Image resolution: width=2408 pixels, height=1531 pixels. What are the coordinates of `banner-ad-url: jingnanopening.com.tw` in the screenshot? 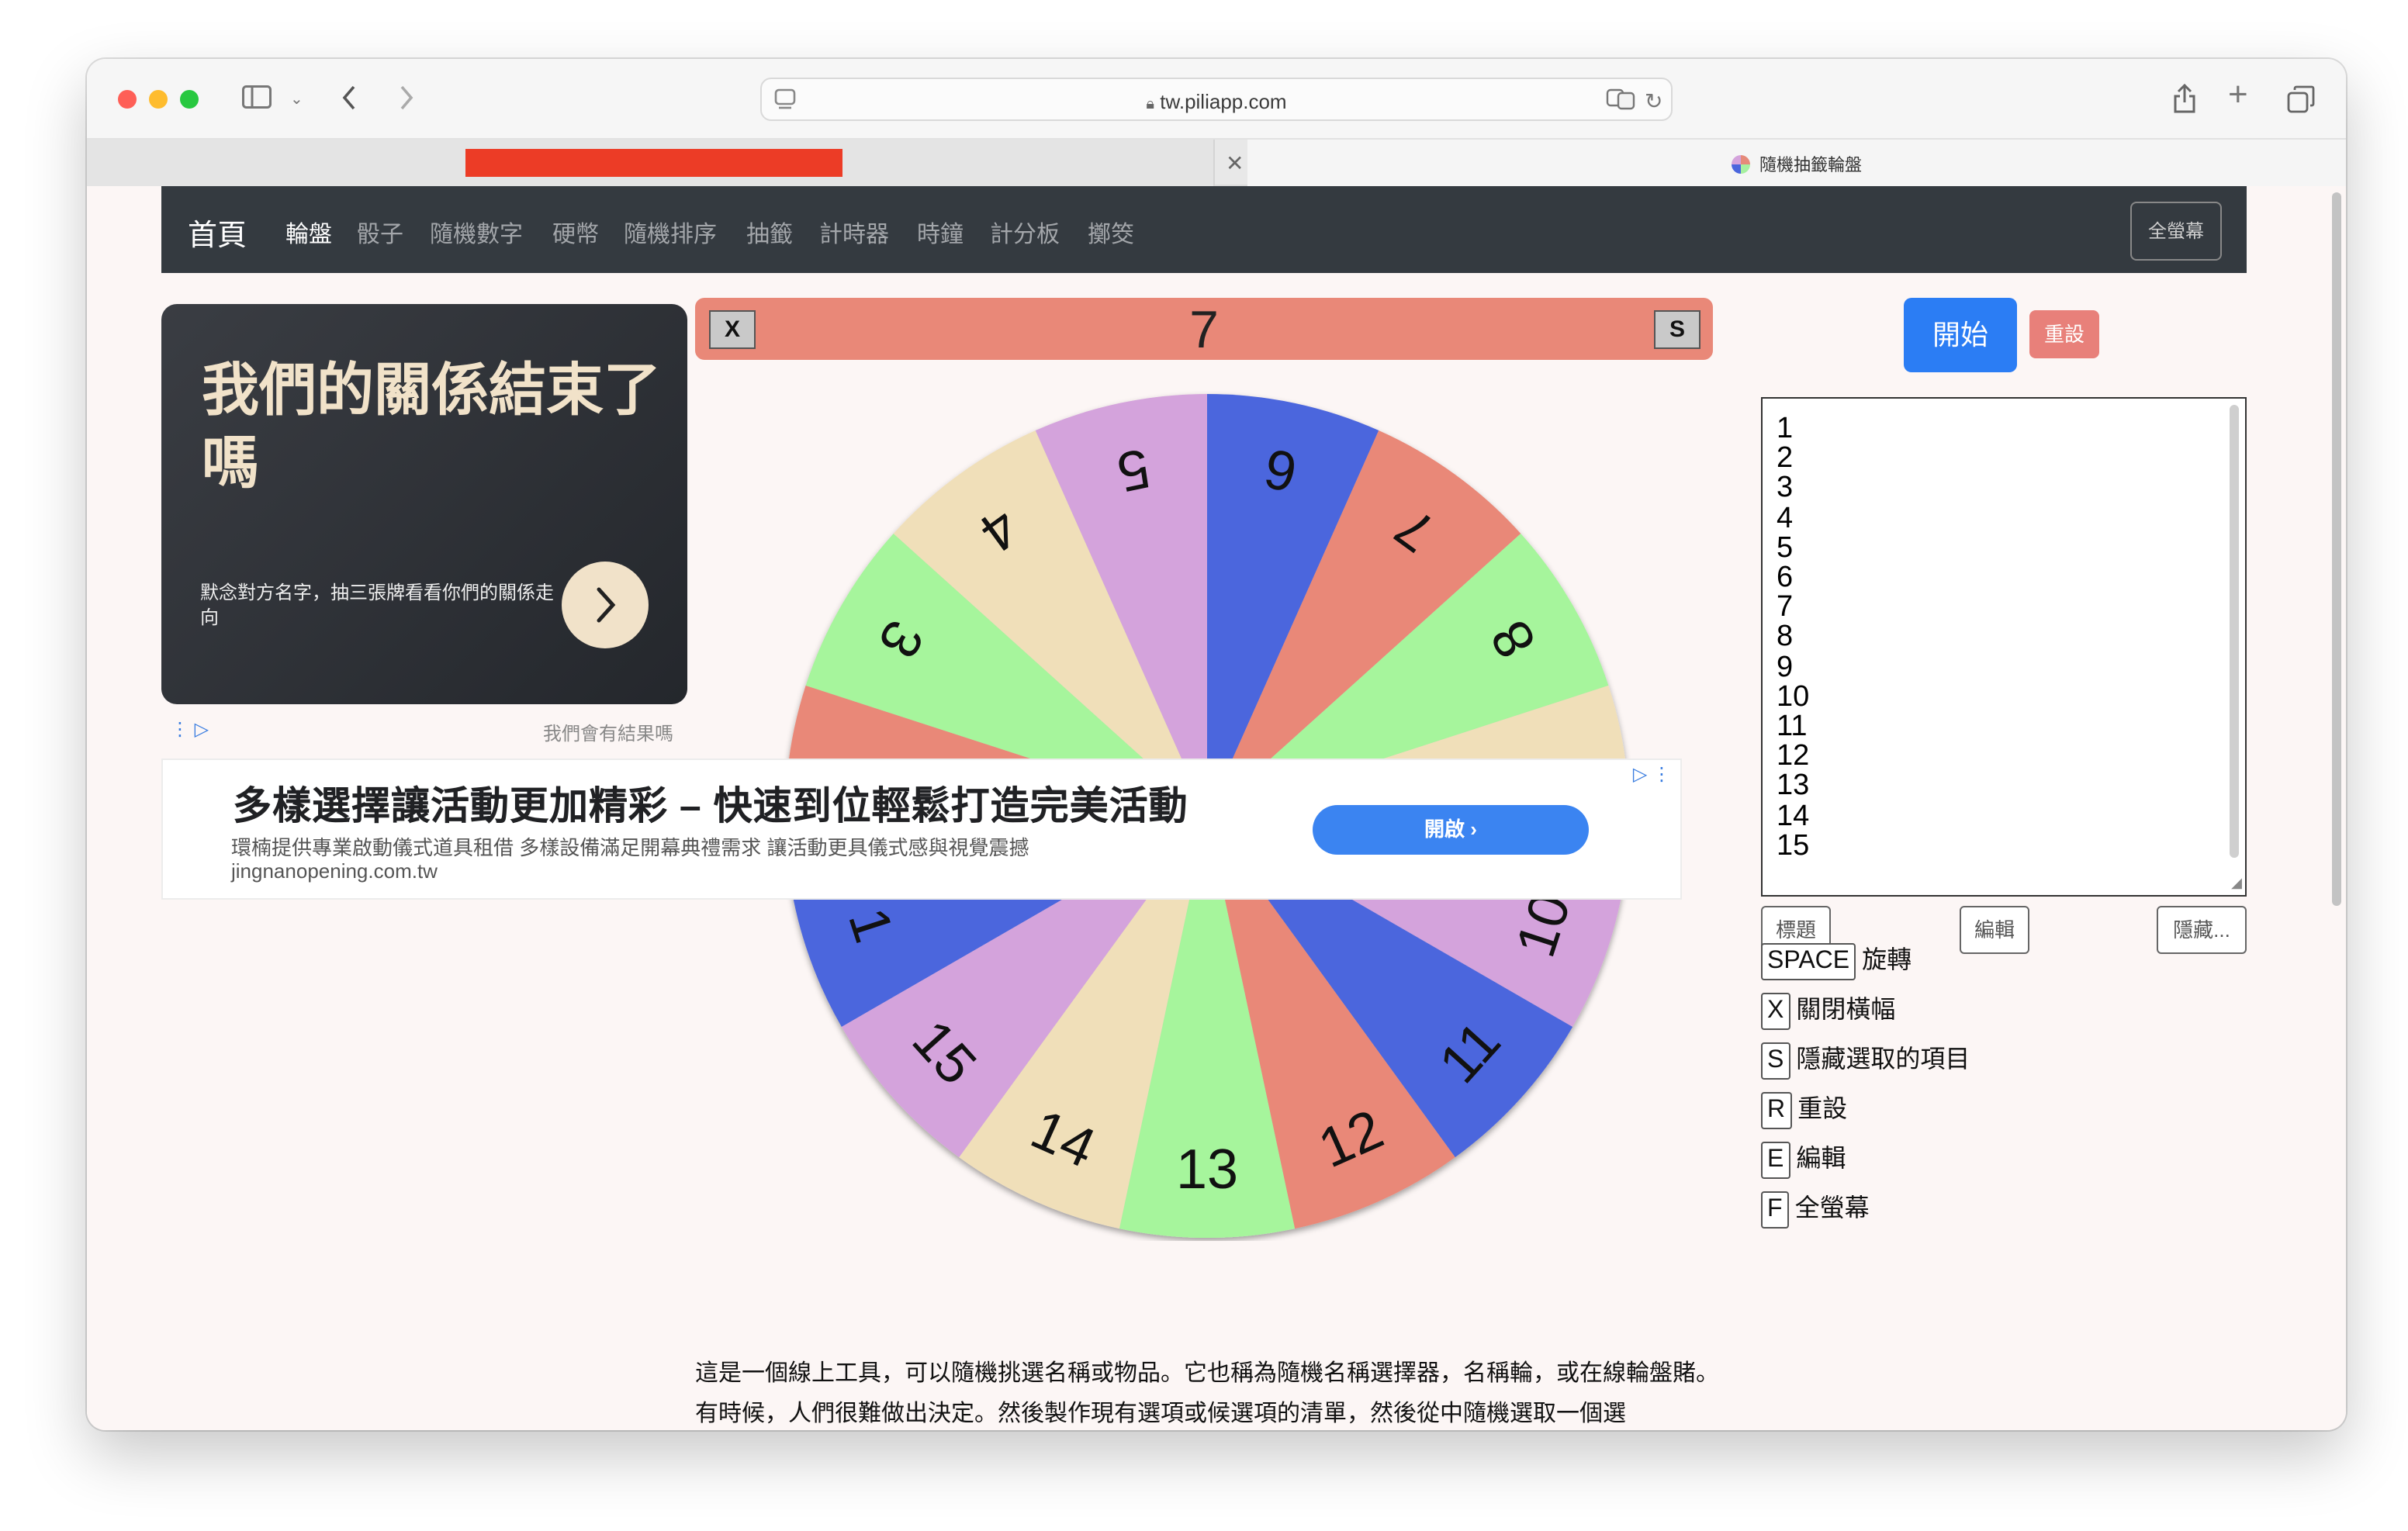 It's located at (334, 871).